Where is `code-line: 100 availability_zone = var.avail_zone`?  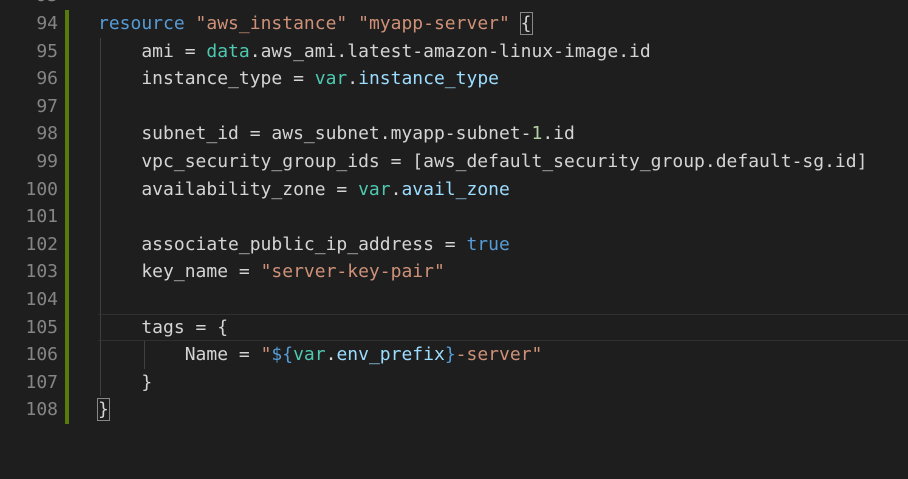
code-line: 100 availability_zone = var.avail_zone is located at coordinates (454, 189).